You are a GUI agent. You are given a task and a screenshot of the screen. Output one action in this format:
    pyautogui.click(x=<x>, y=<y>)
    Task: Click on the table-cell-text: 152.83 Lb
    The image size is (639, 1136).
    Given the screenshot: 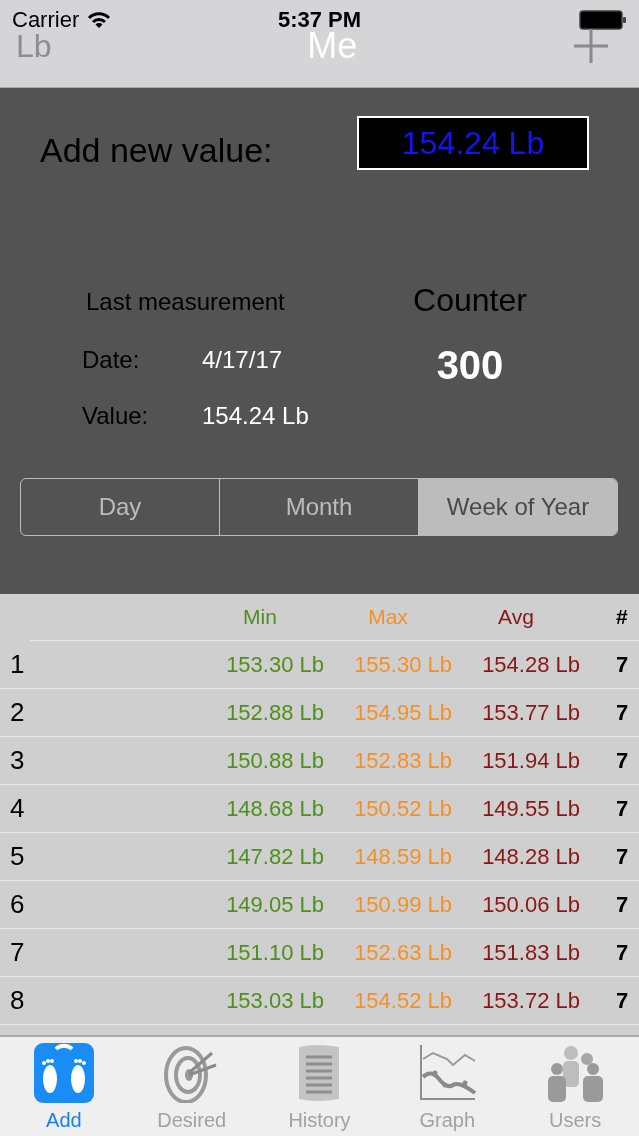 What is the action you would take?
    pyautogui.click(x=402, y=760)
    